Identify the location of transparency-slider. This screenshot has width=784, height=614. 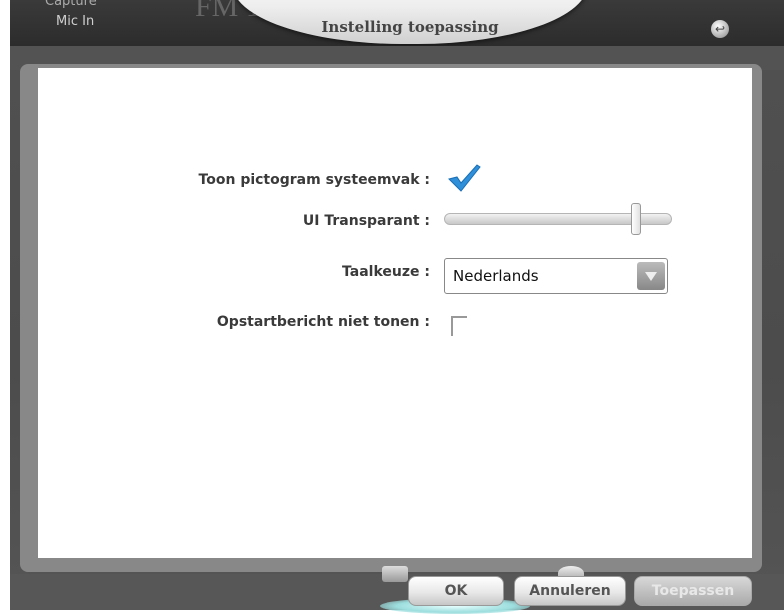
(558, 219).